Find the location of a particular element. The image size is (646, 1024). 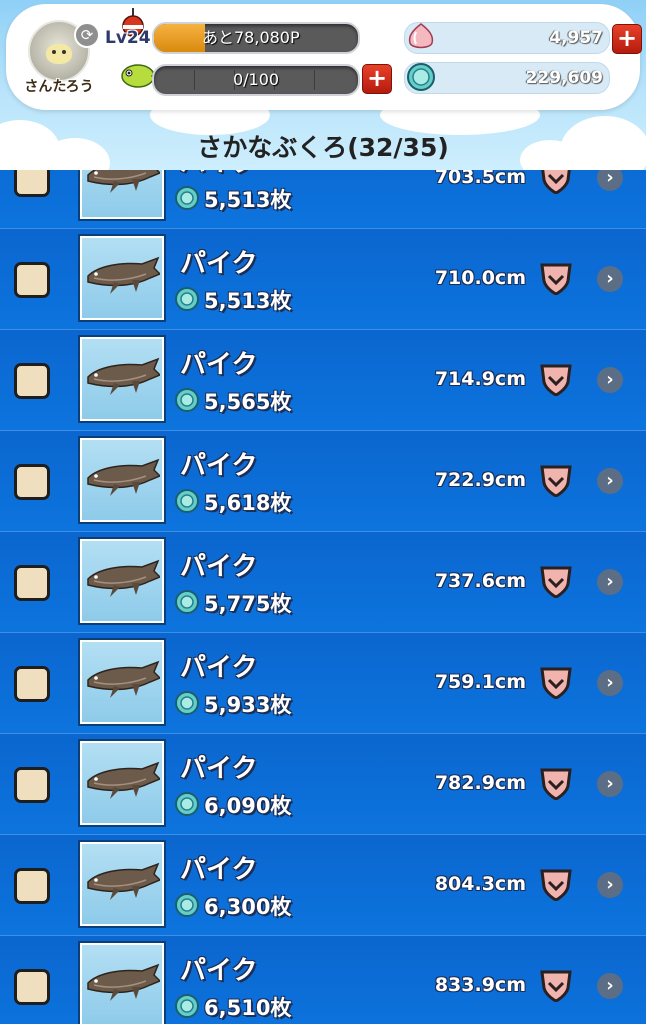

fish-row: パイク 5,618枚 722.9cm › is located at coordinates (323, 482).